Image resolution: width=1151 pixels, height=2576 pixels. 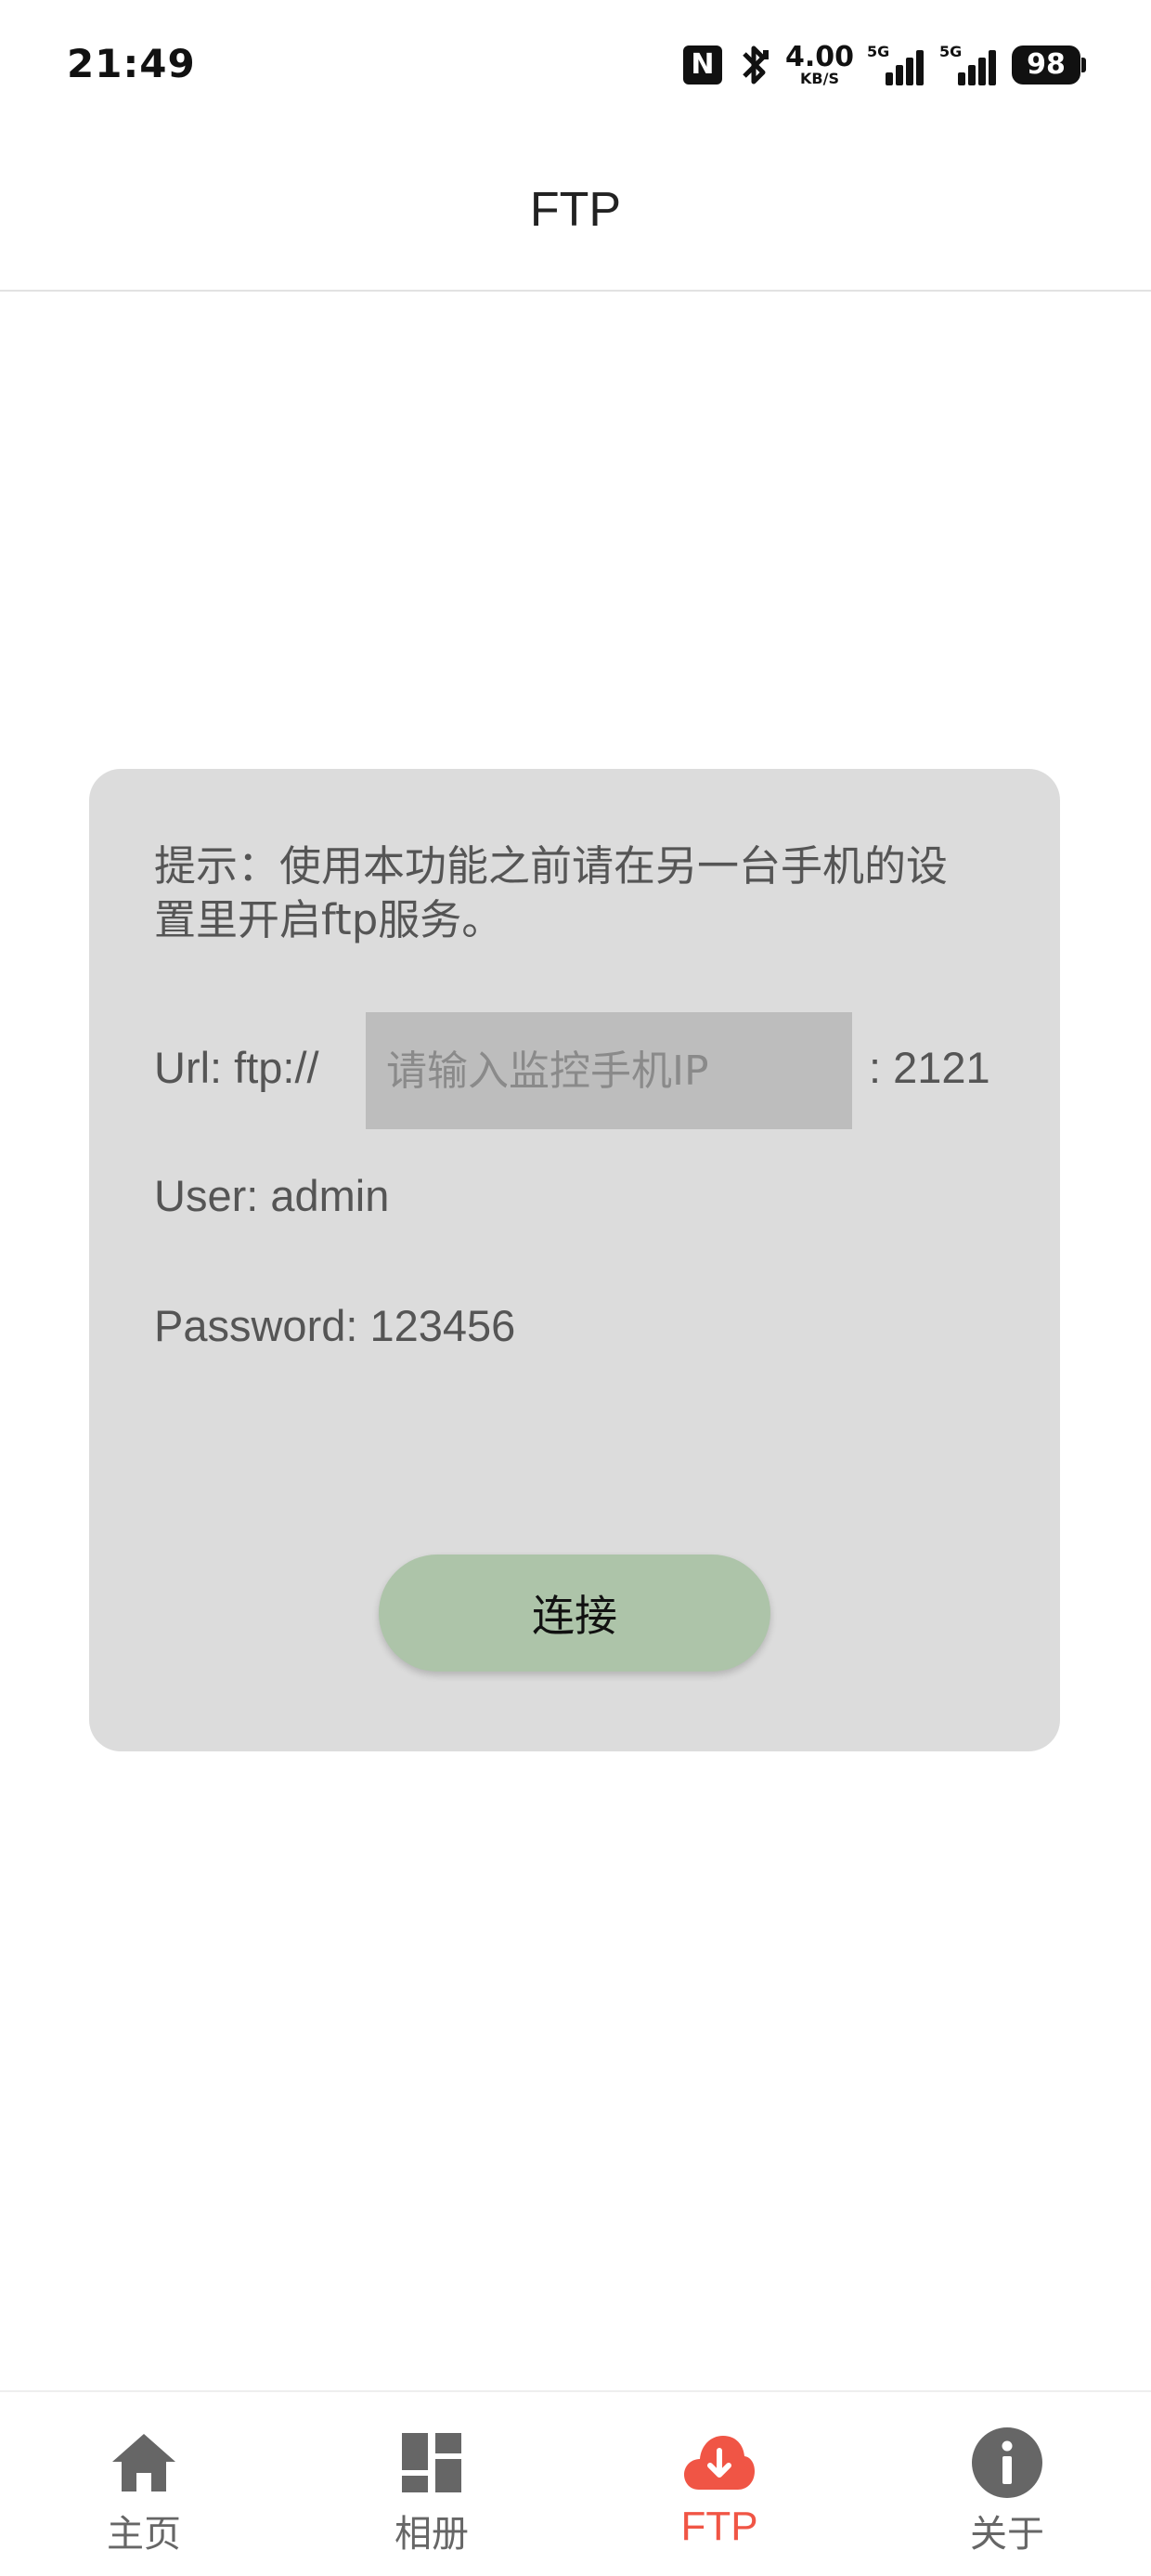 I want to click on network-speed: 4.00 KB/S, so click(x=819, y=65).